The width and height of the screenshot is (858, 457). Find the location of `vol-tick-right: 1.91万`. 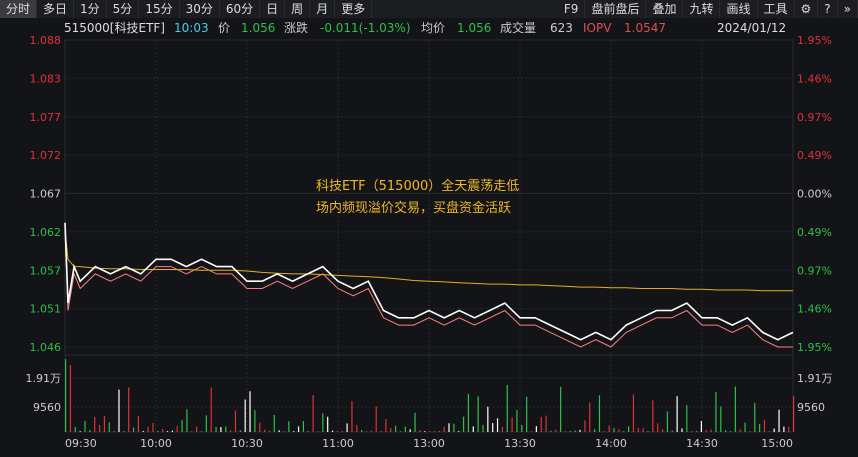

vol-tick-right: 1.91万 is located at coordinates (815, 378).